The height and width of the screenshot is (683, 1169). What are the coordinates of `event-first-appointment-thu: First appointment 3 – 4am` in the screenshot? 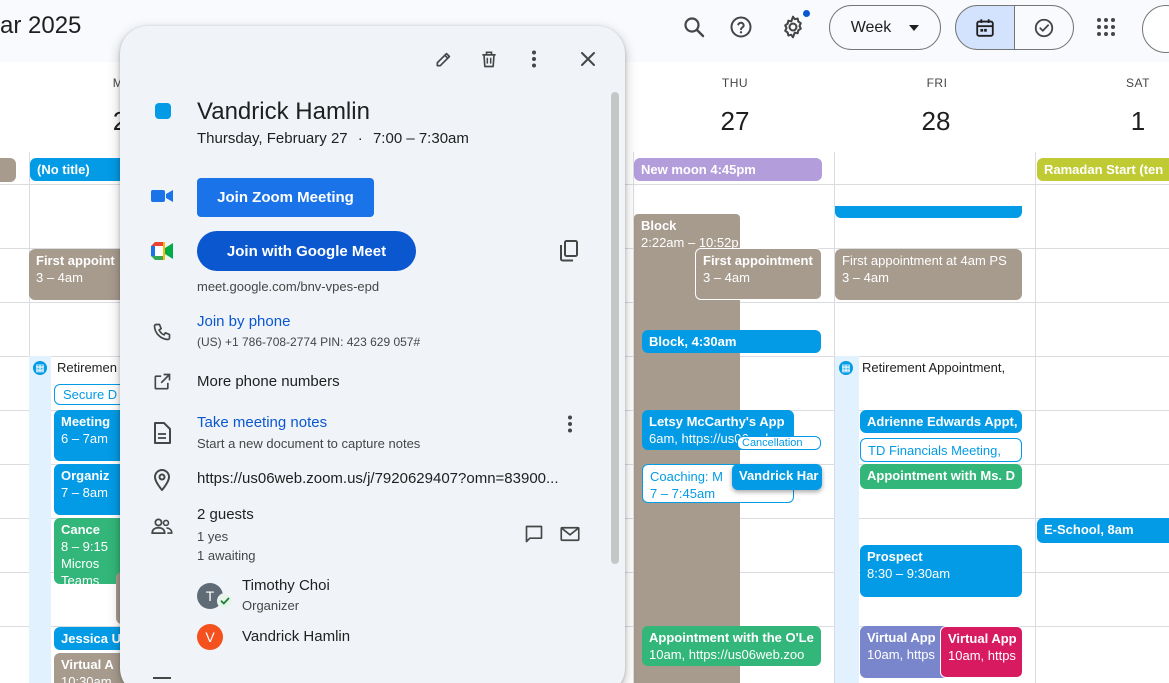 It's located at (758, 274).